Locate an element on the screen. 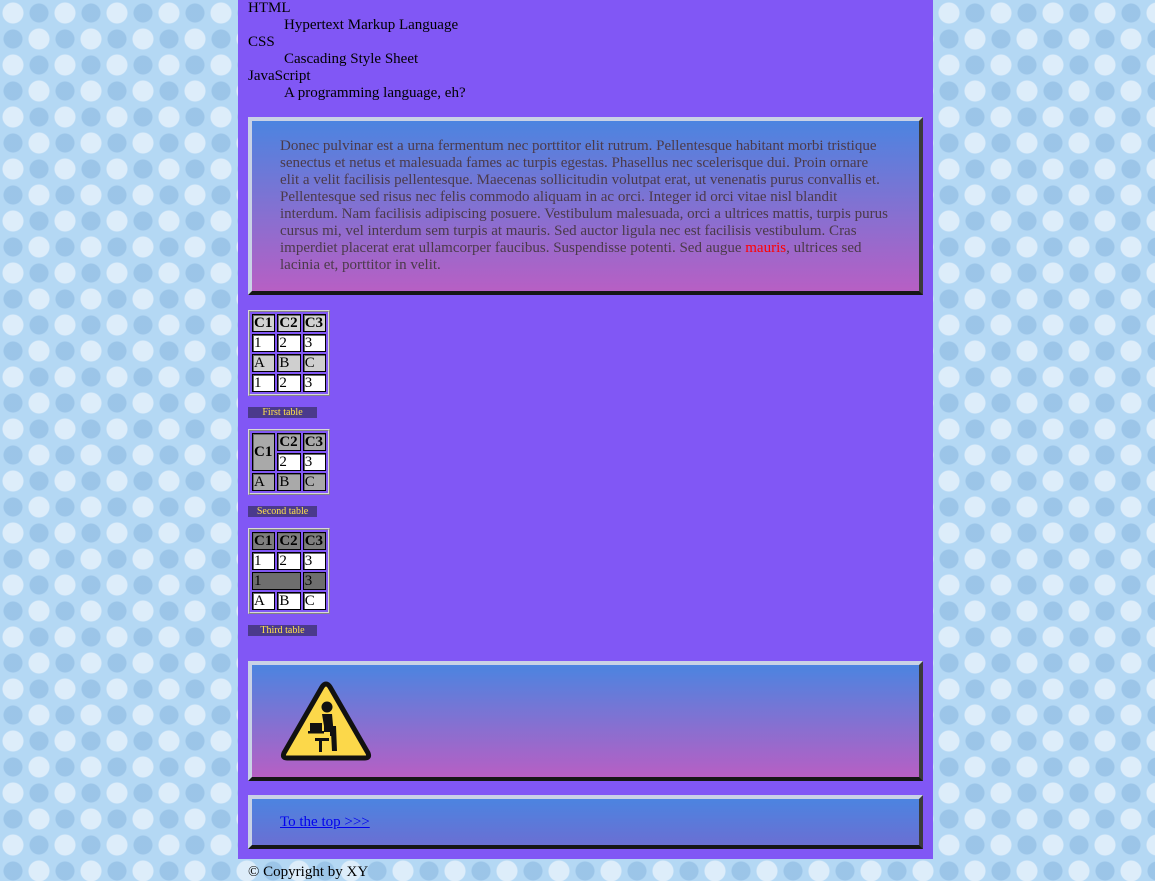 This screenshot has width=1155, height=881. third-table: C1 C2 C3 1 2 3 1 3 A B C is located at coordinates (289, 571).